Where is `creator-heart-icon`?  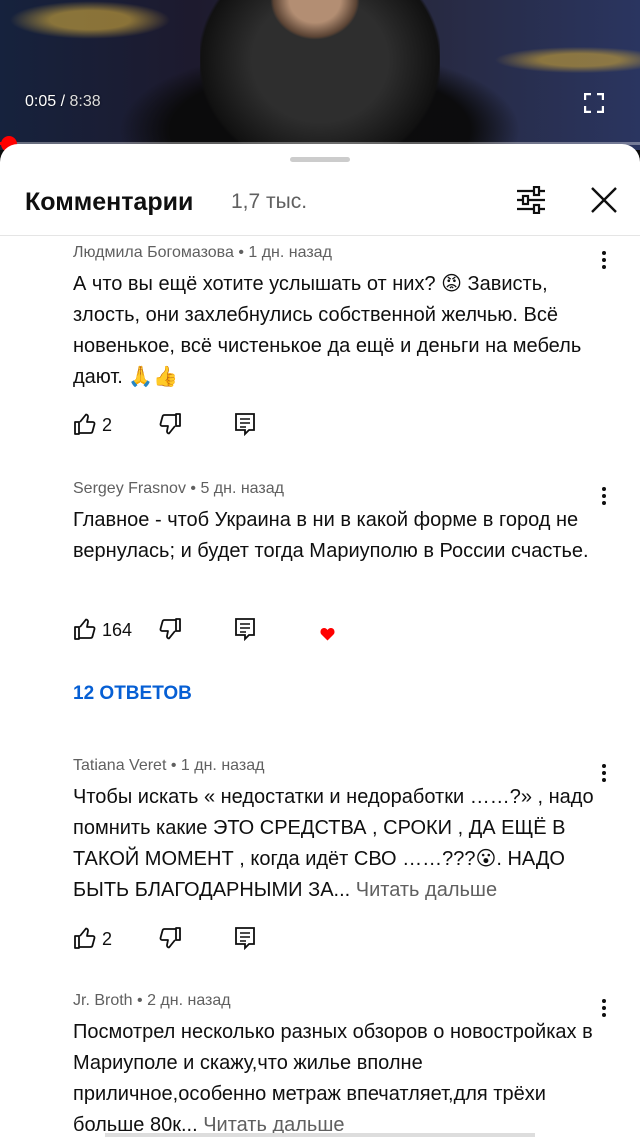
creator-heart-icon is located at coordinates (327, 634).